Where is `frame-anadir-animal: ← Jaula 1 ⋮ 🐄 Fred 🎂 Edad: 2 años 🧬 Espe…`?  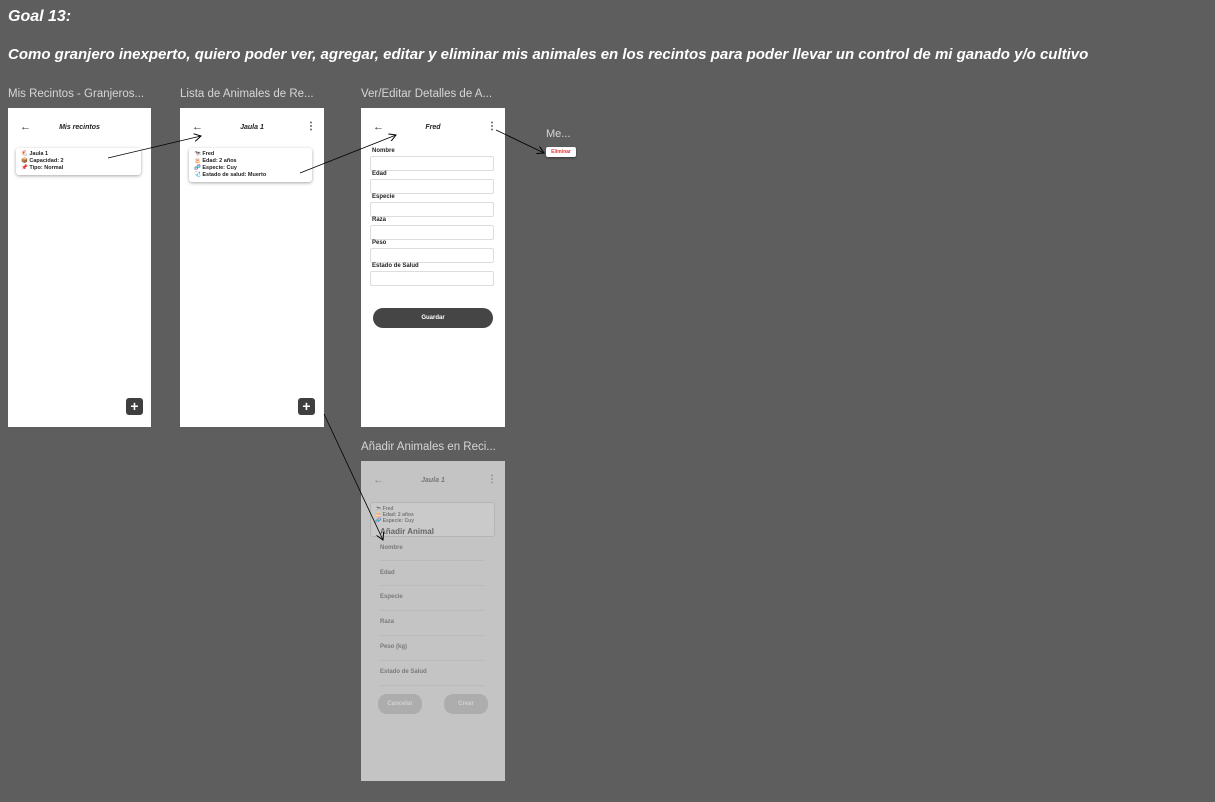
frame-anadir-animal: ← Jaula 1 ⋮ 🐄 Fred 🎂 Edad: 2 años 🧬 Espe… is located at coordinates (433, 621).